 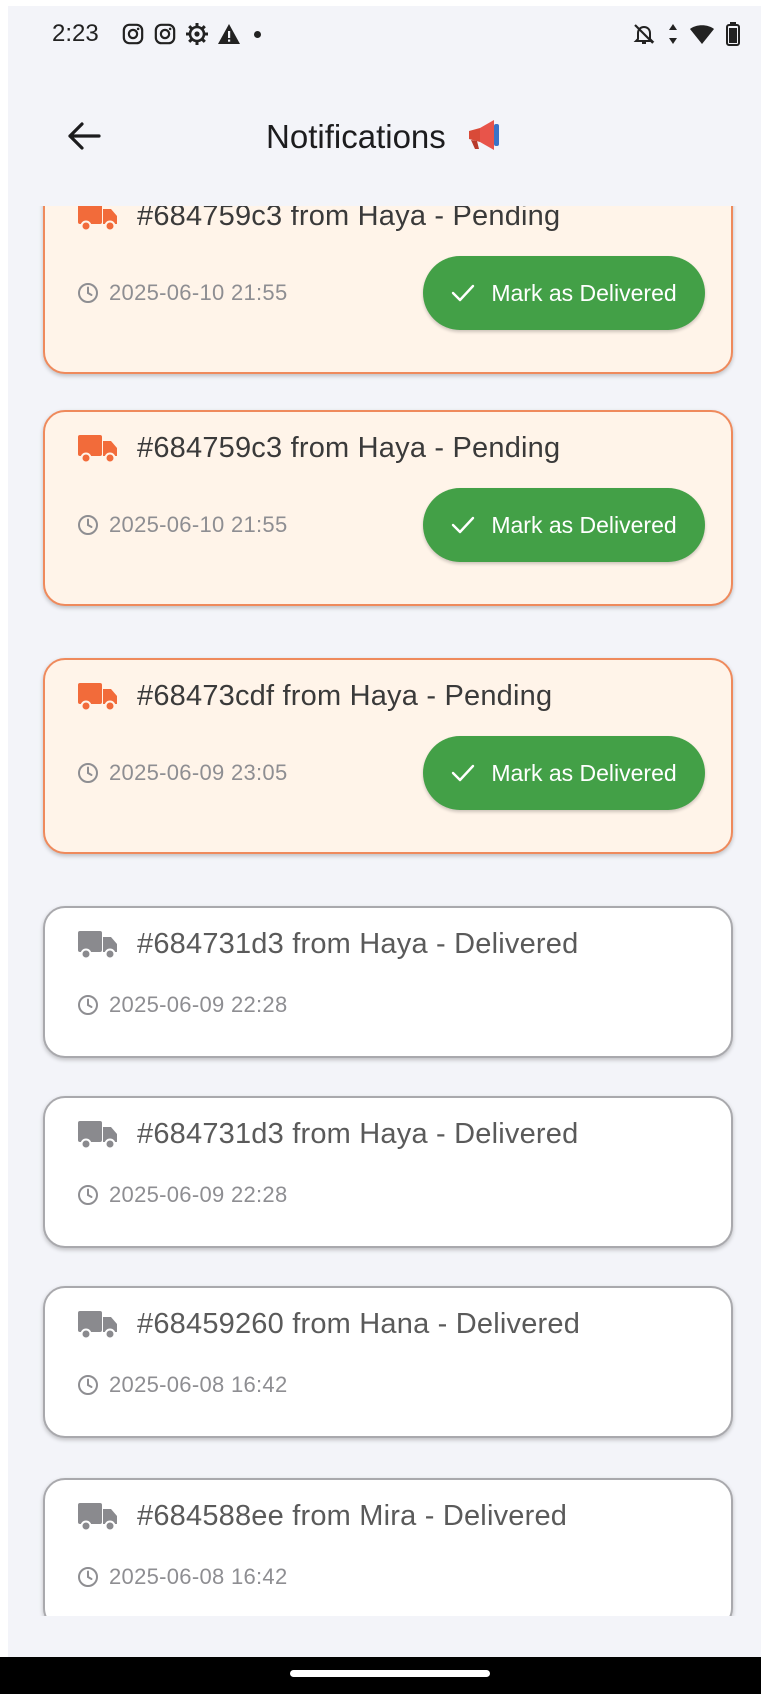 I want to click on card-time-text: 2025-06-09 23:05, so click(x=198, y=772).